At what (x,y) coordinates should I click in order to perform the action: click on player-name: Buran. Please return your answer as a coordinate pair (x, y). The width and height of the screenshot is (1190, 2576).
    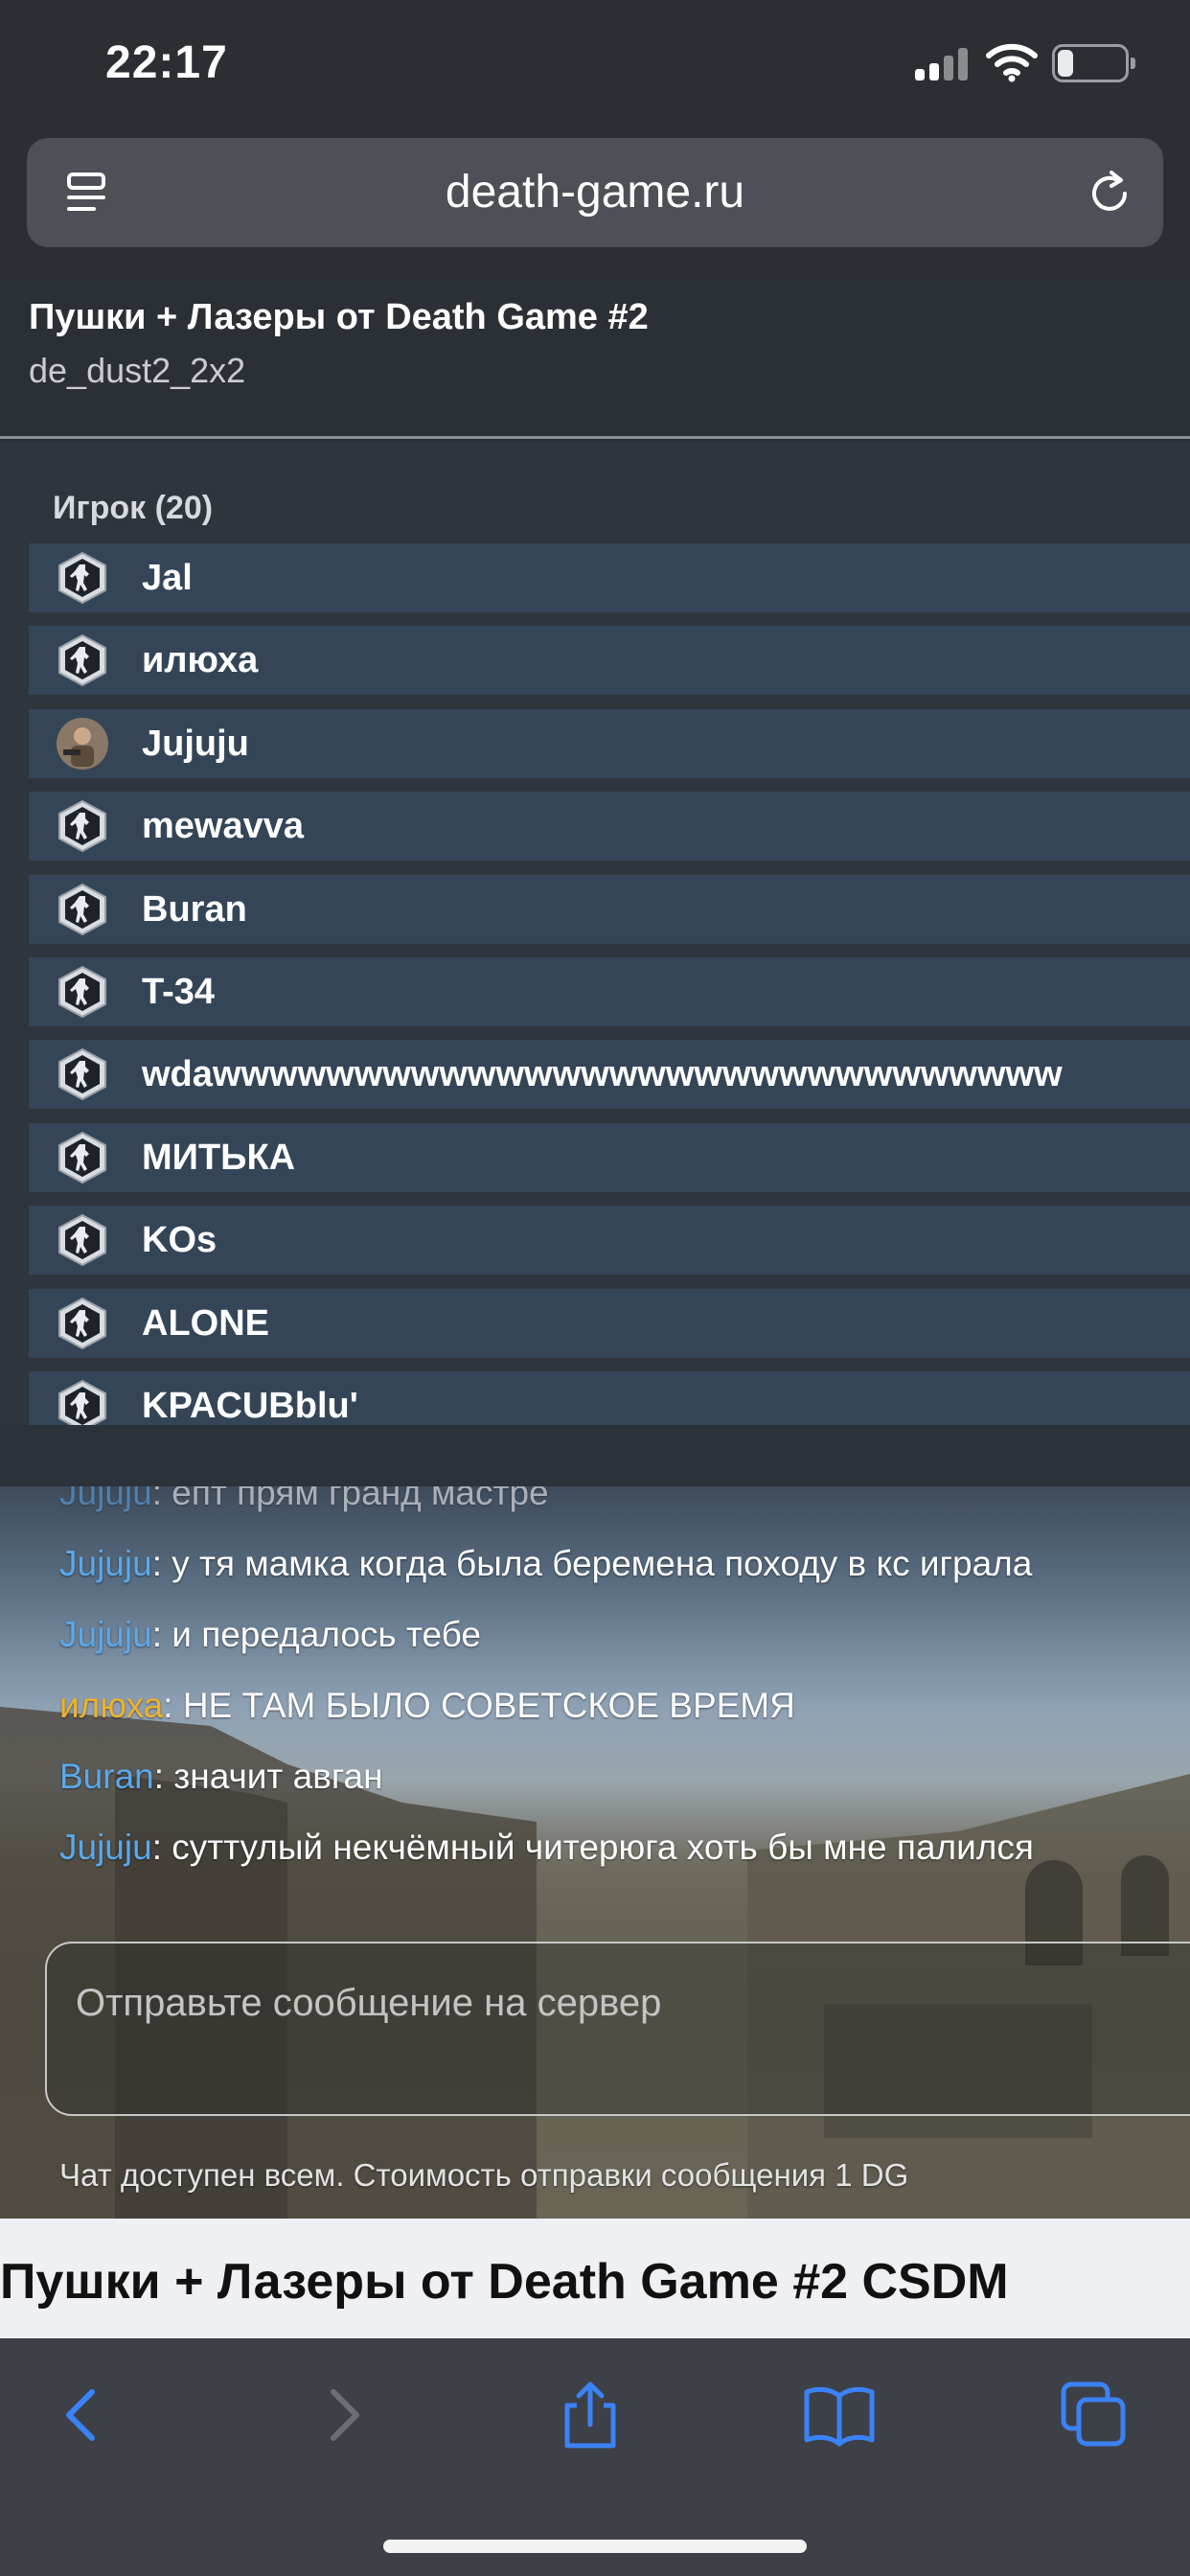
    Looking at the image, I should click on (195, 909).